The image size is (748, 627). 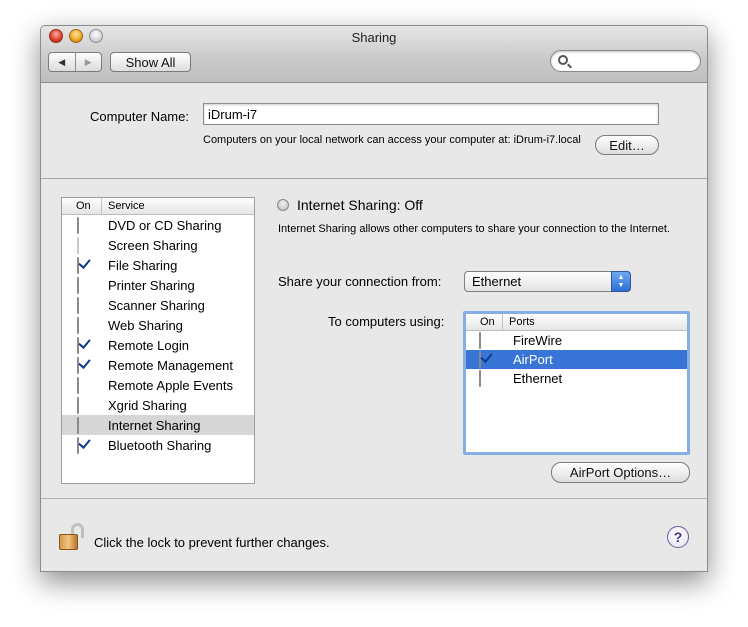 I want to click on service-label: Xgrid Sharing, so click(x=147, y=405).